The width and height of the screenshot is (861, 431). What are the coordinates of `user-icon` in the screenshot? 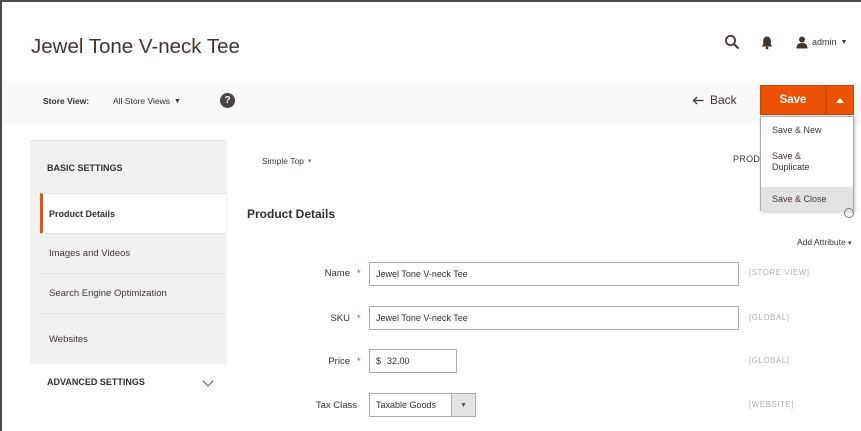 It's located at (802, 42).